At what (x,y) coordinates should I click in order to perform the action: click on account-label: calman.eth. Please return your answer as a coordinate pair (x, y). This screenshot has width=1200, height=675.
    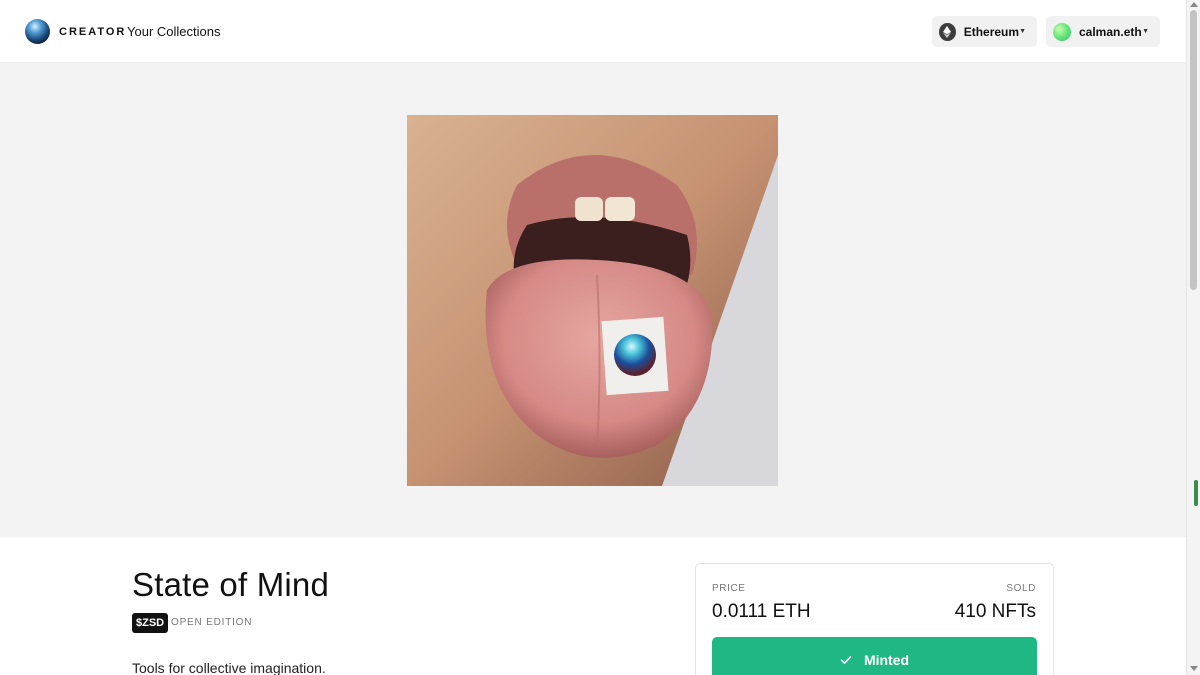
    Looking at the image, I should click on (1110, 31).